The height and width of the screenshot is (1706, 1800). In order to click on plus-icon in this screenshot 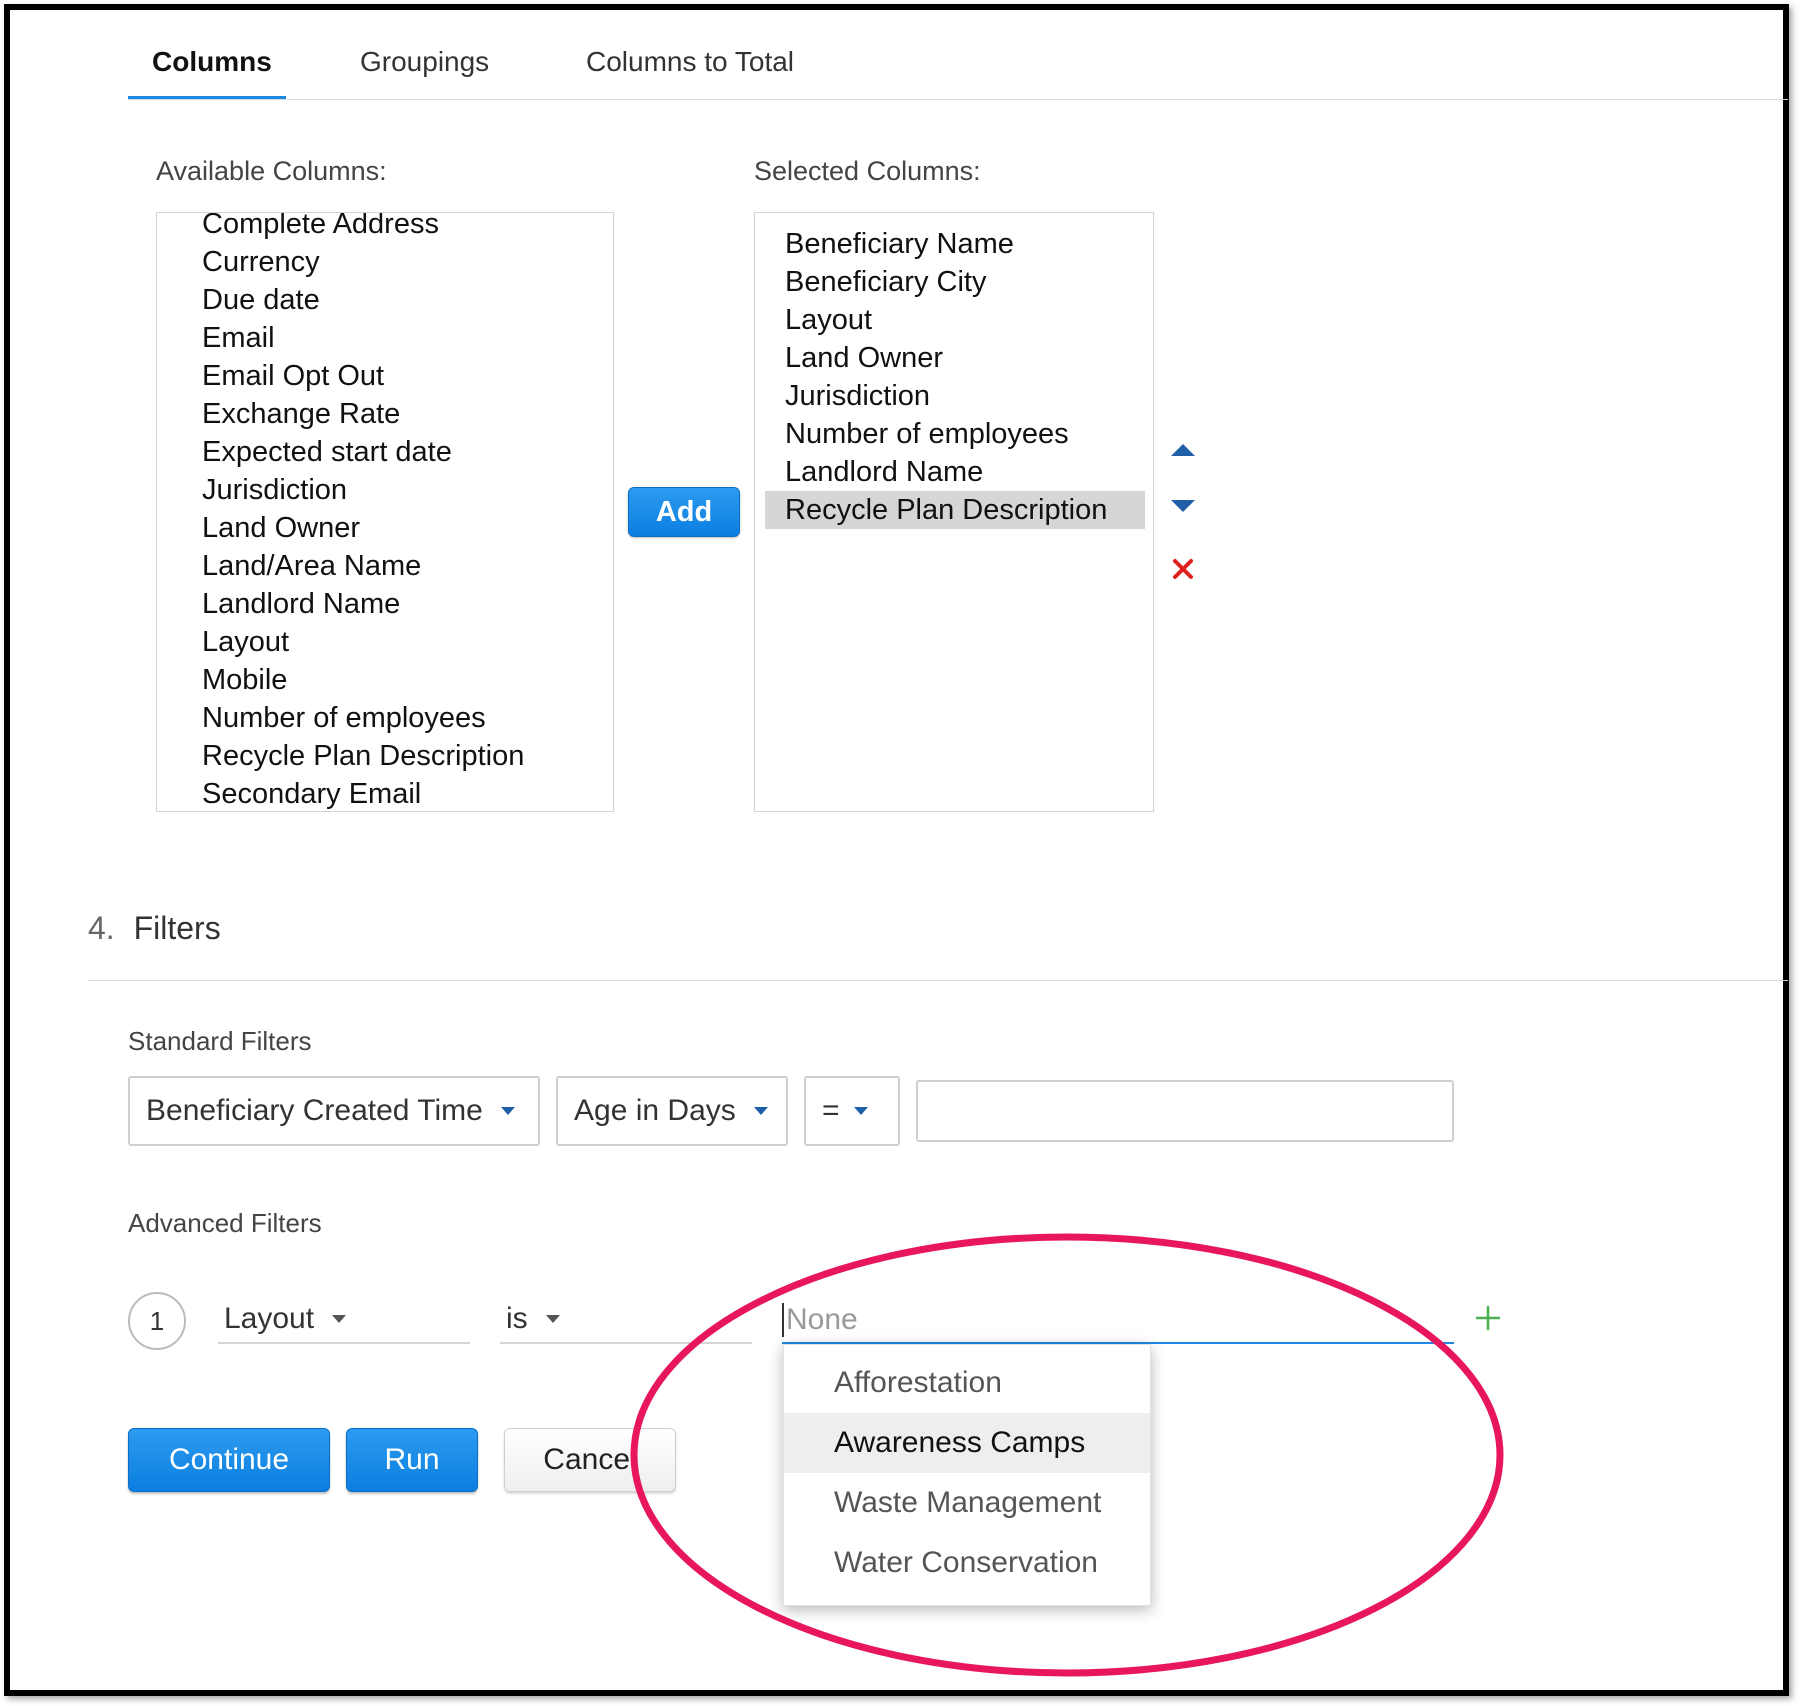, I will do `click(1488, 1318)`.